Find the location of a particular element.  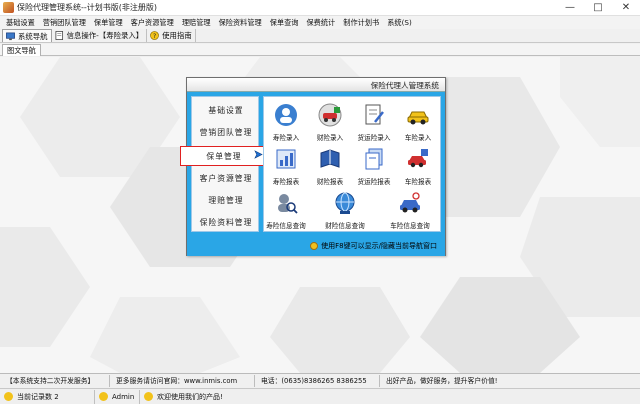

menu-item-plan-book: 制作计划书 is located at coordinates (361, 23).